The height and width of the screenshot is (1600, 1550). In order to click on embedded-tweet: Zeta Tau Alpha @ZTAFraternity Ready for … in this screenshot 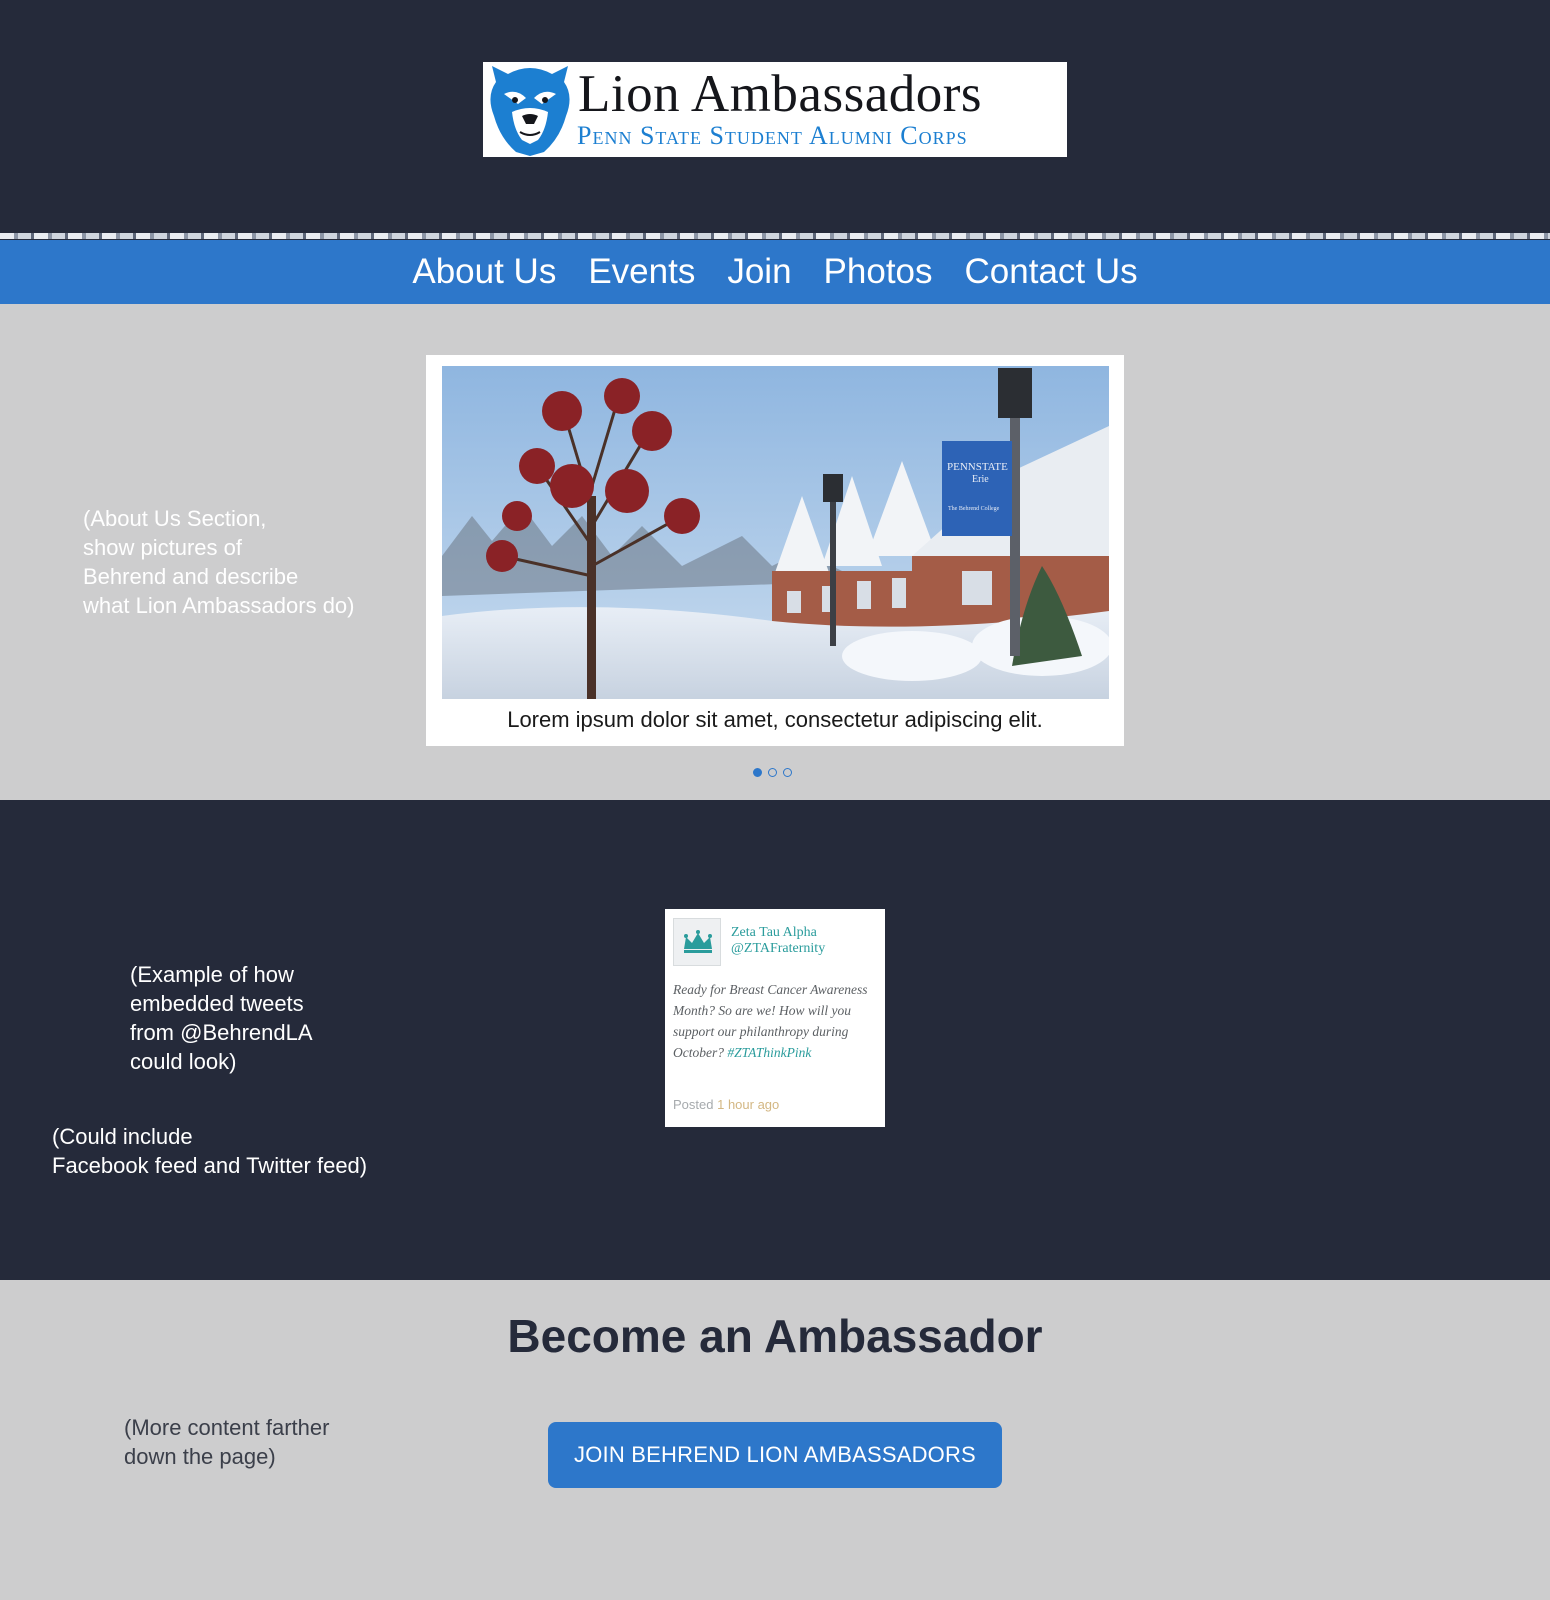, I will do `click(775, 1018)`.